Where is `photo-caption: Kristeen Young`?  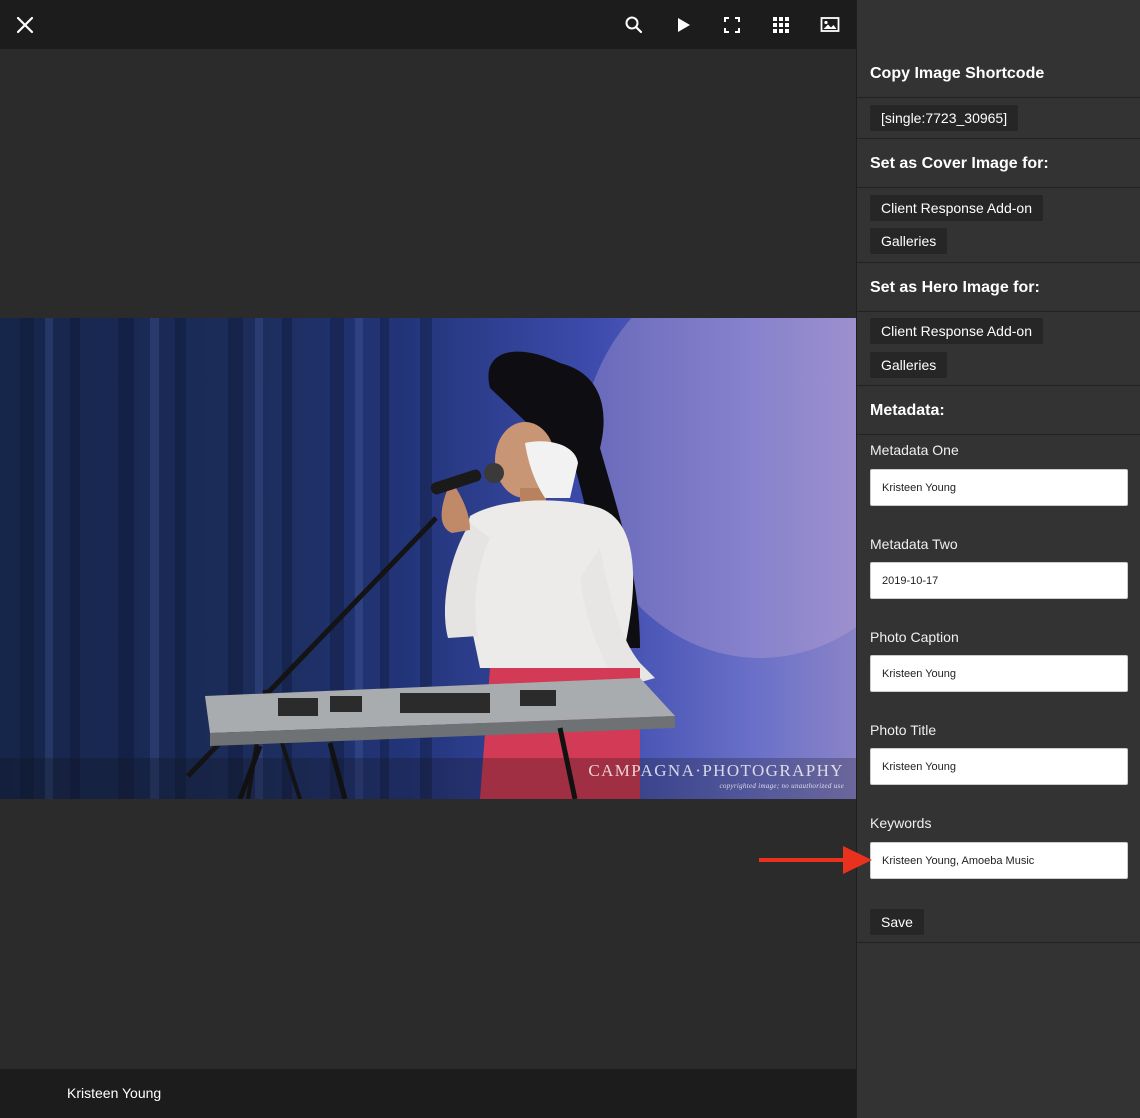 photo-caption: Kristeen Young is located at coordinates (114, 1093).